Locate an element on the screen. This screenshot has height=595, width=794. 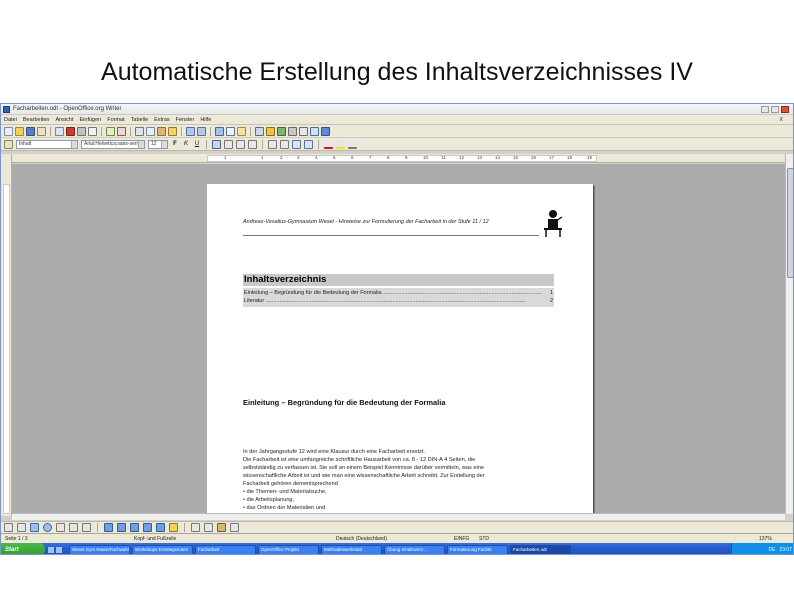
taskbar-item: Facharbeit is located at coordinates (225, 549).